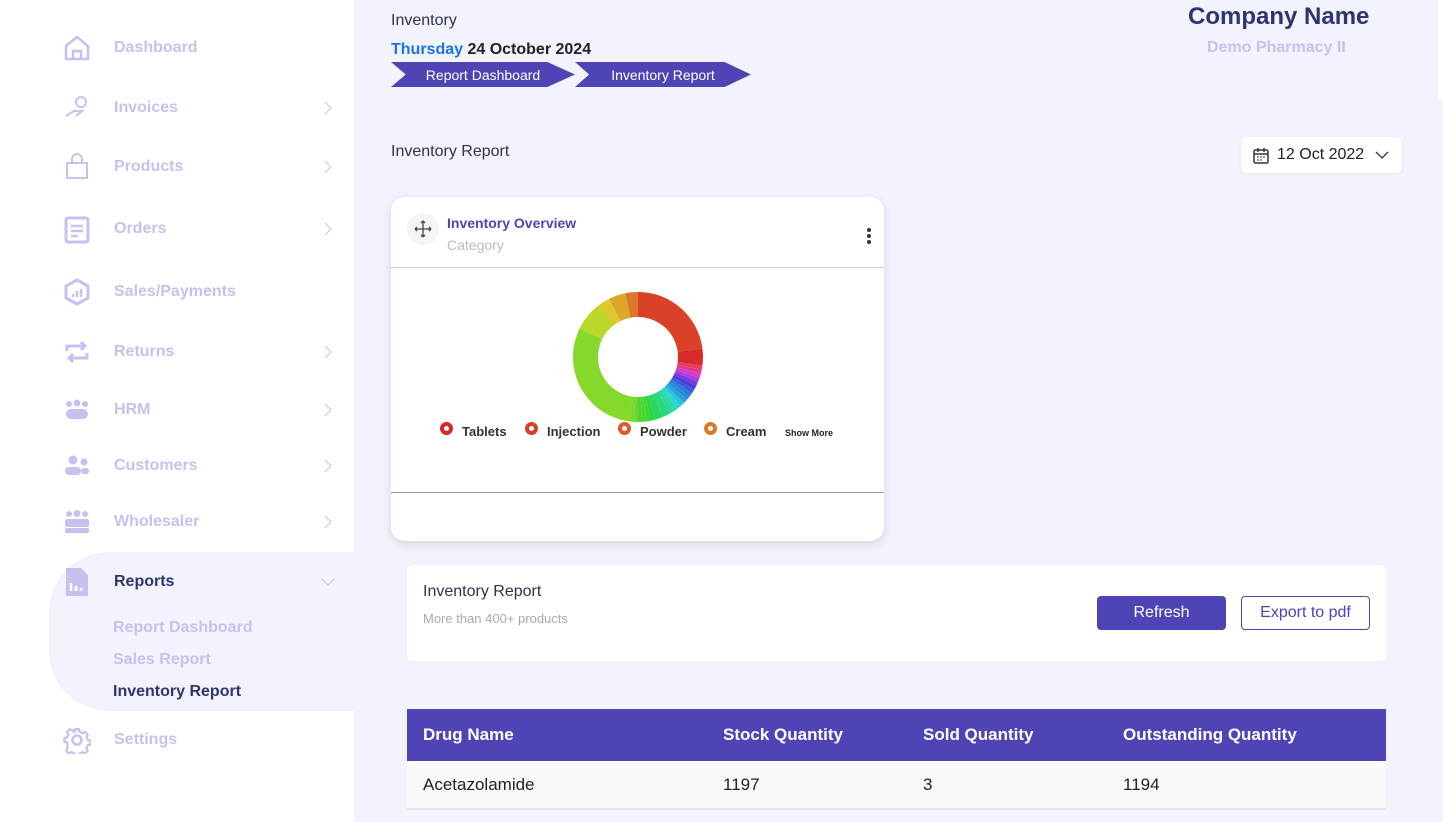  What do you see at coordinates (156, 47) in the screenshot?
I see `sidebar-item-label: Dashboard` at bounding box center [156, 47].